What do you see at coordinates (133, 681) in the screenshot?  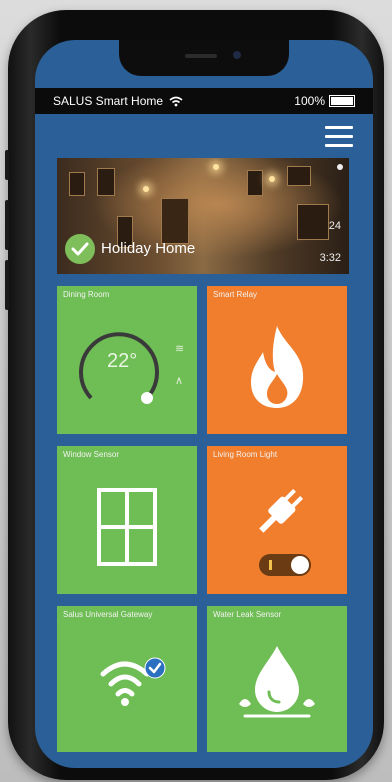 I see `wifi-check-icon` at bounding box center [133, 681].